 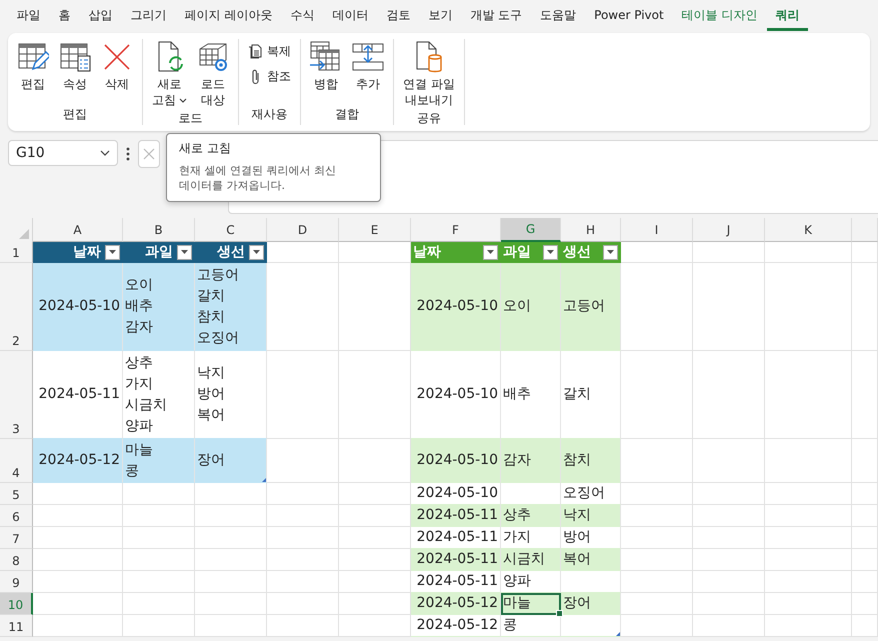 I want to click on row-number: 5, so click(x=16, y=494).